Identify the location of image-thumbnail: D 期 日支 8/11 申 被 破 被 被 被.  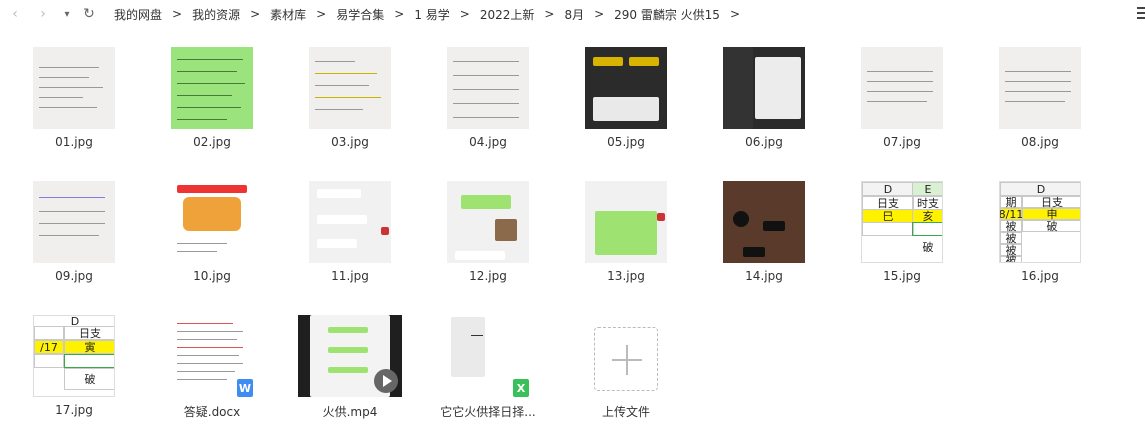
(1040, 222).